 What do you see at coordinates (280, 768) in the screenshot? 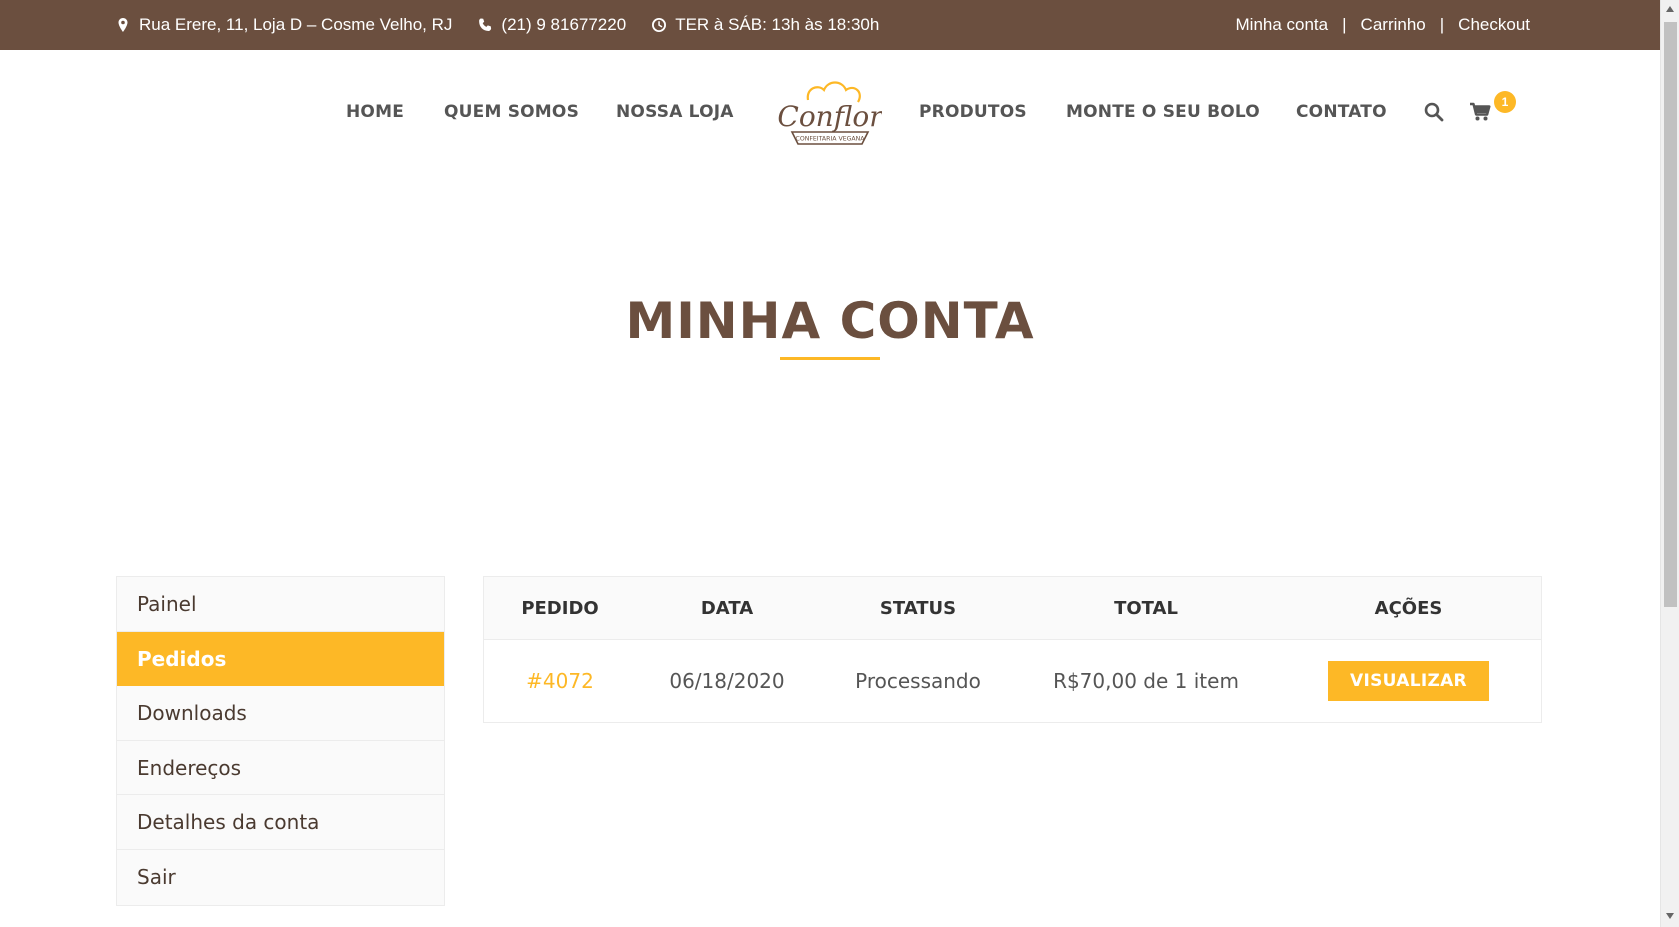
I see `sidebar-item-enderecos: Endereços` at bounding box center [280, 768].